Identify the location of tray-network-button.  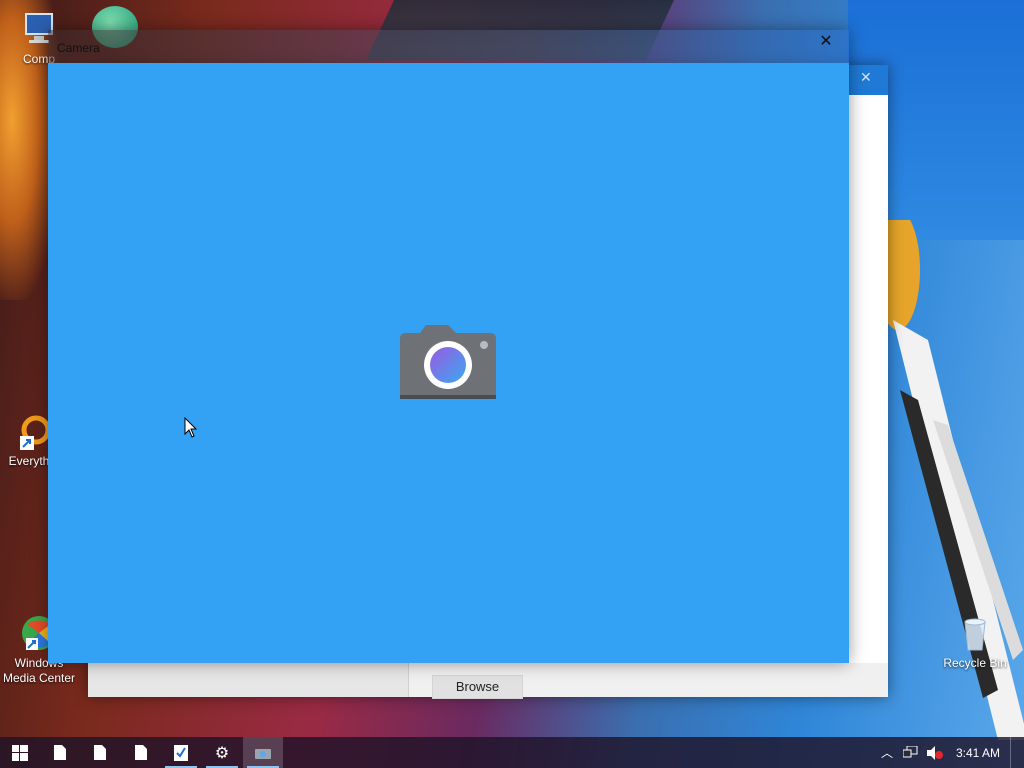
(911, 752).